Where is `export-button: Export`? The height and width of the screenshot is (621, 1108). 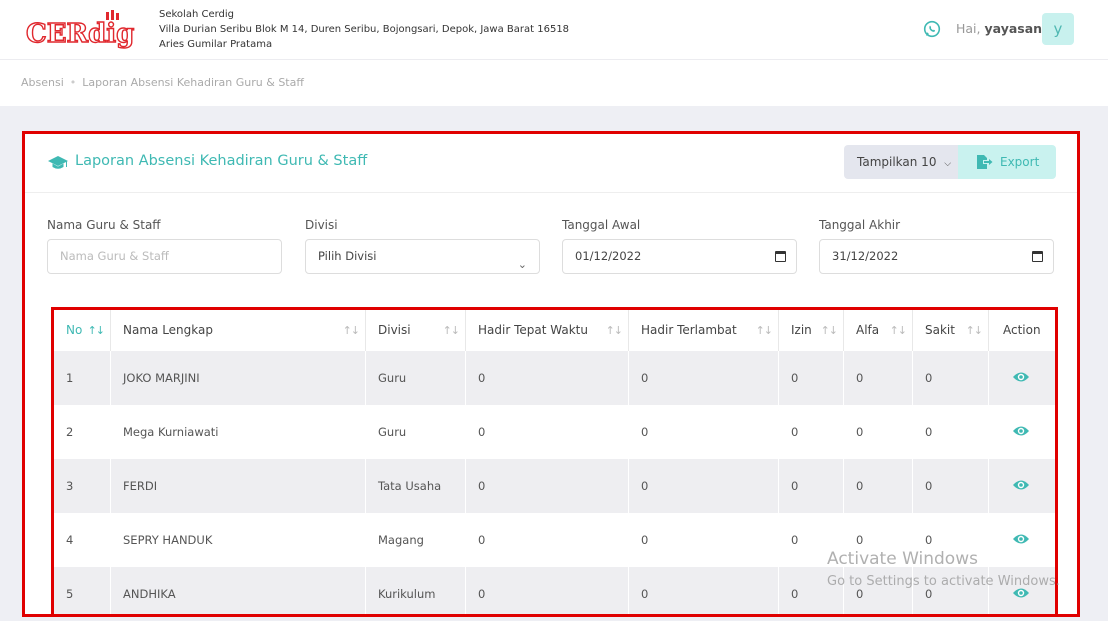 export-button: Export is located at coordinates (1007, 162).